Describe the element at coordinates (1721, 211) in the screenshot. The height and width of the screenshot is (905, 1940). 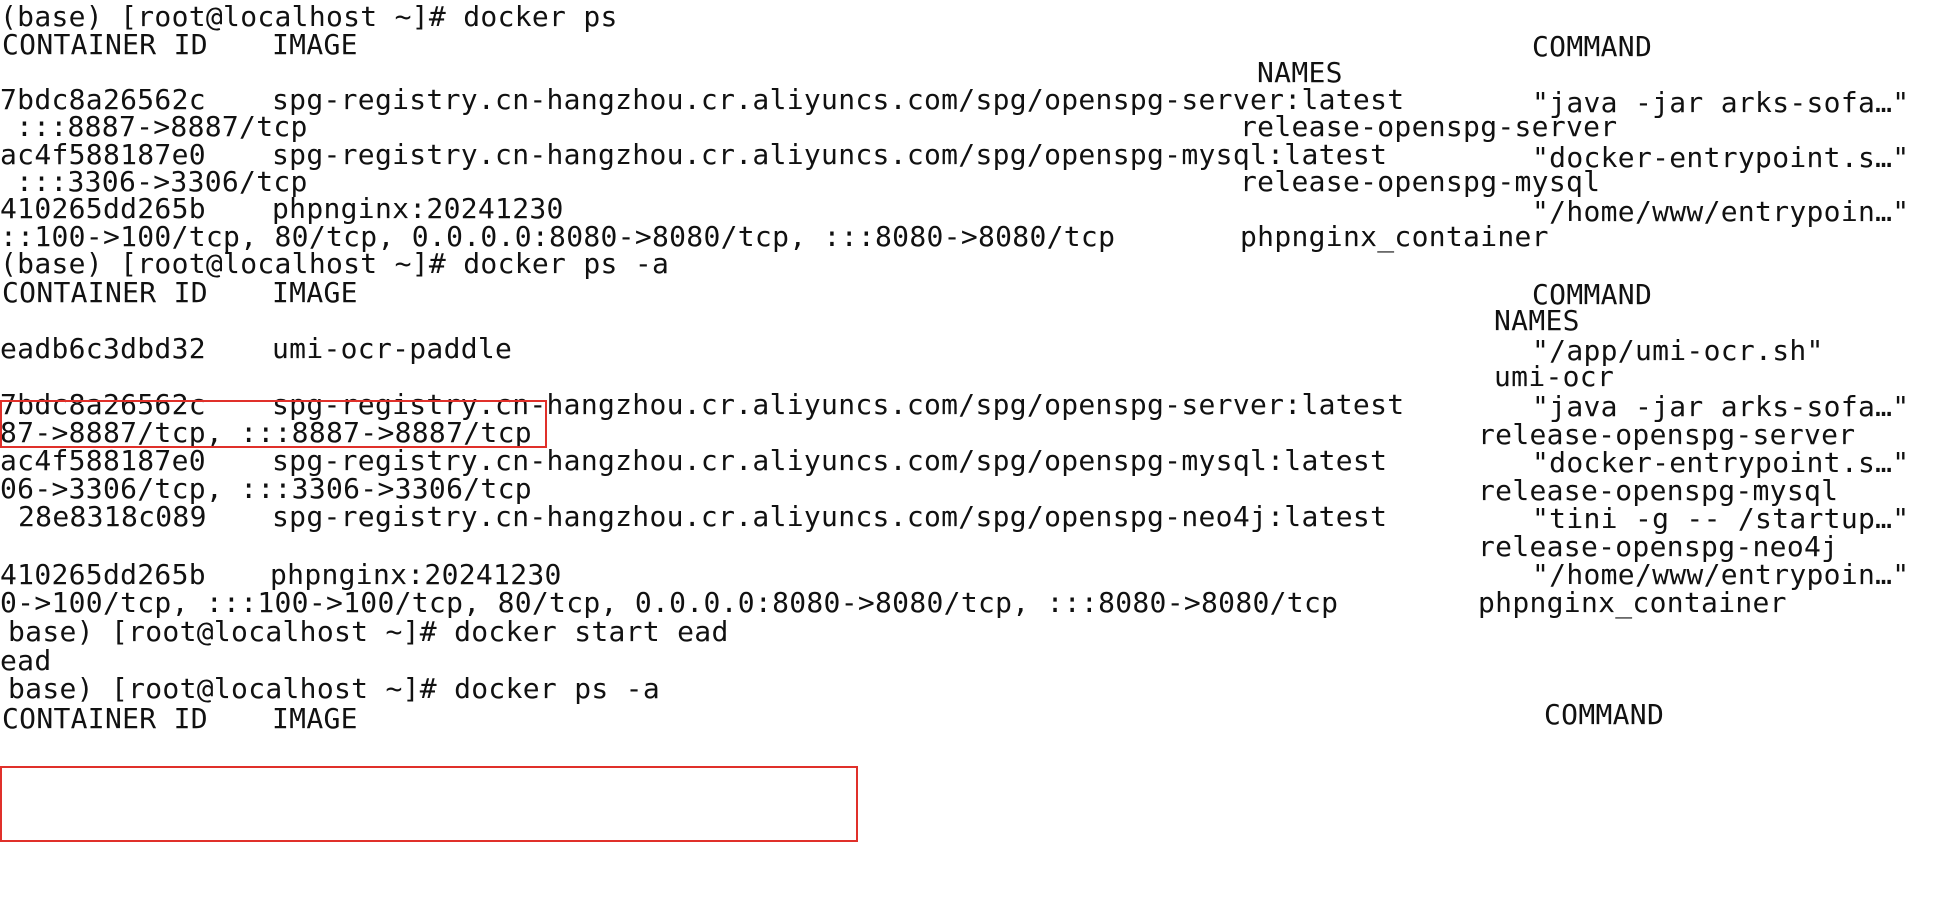
I see `container-command: "/home/www/entrypoin…"` at that location.